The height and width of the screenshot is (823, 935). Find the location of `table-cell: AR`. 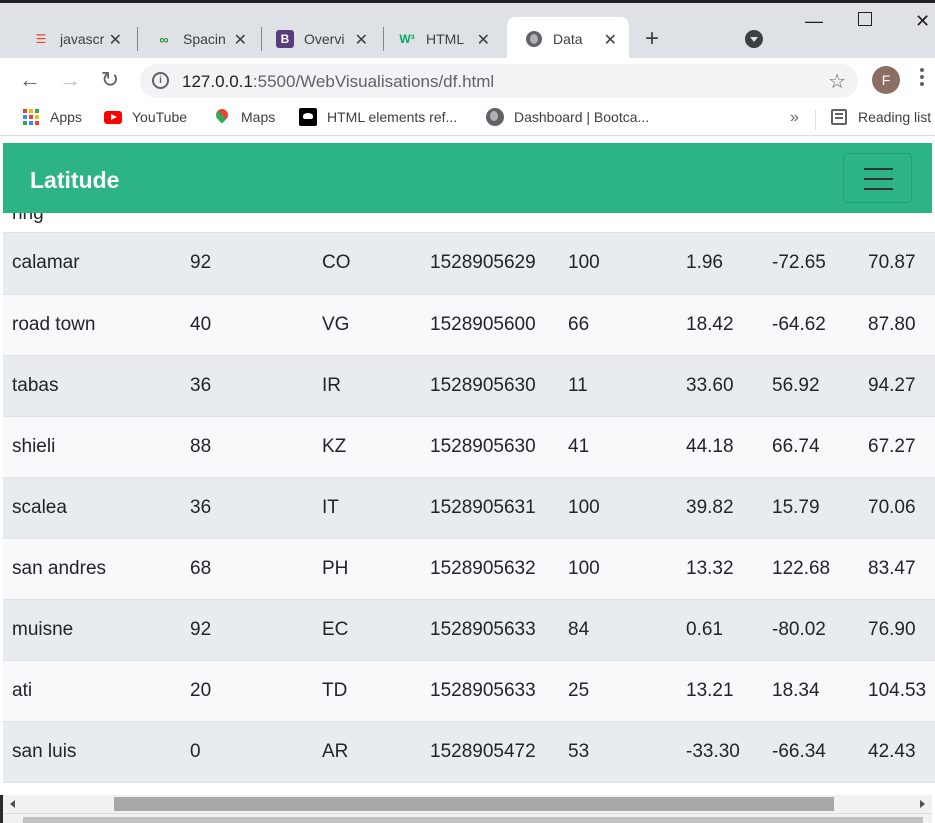

table-cell: AR is located at coordinates (367, 752).